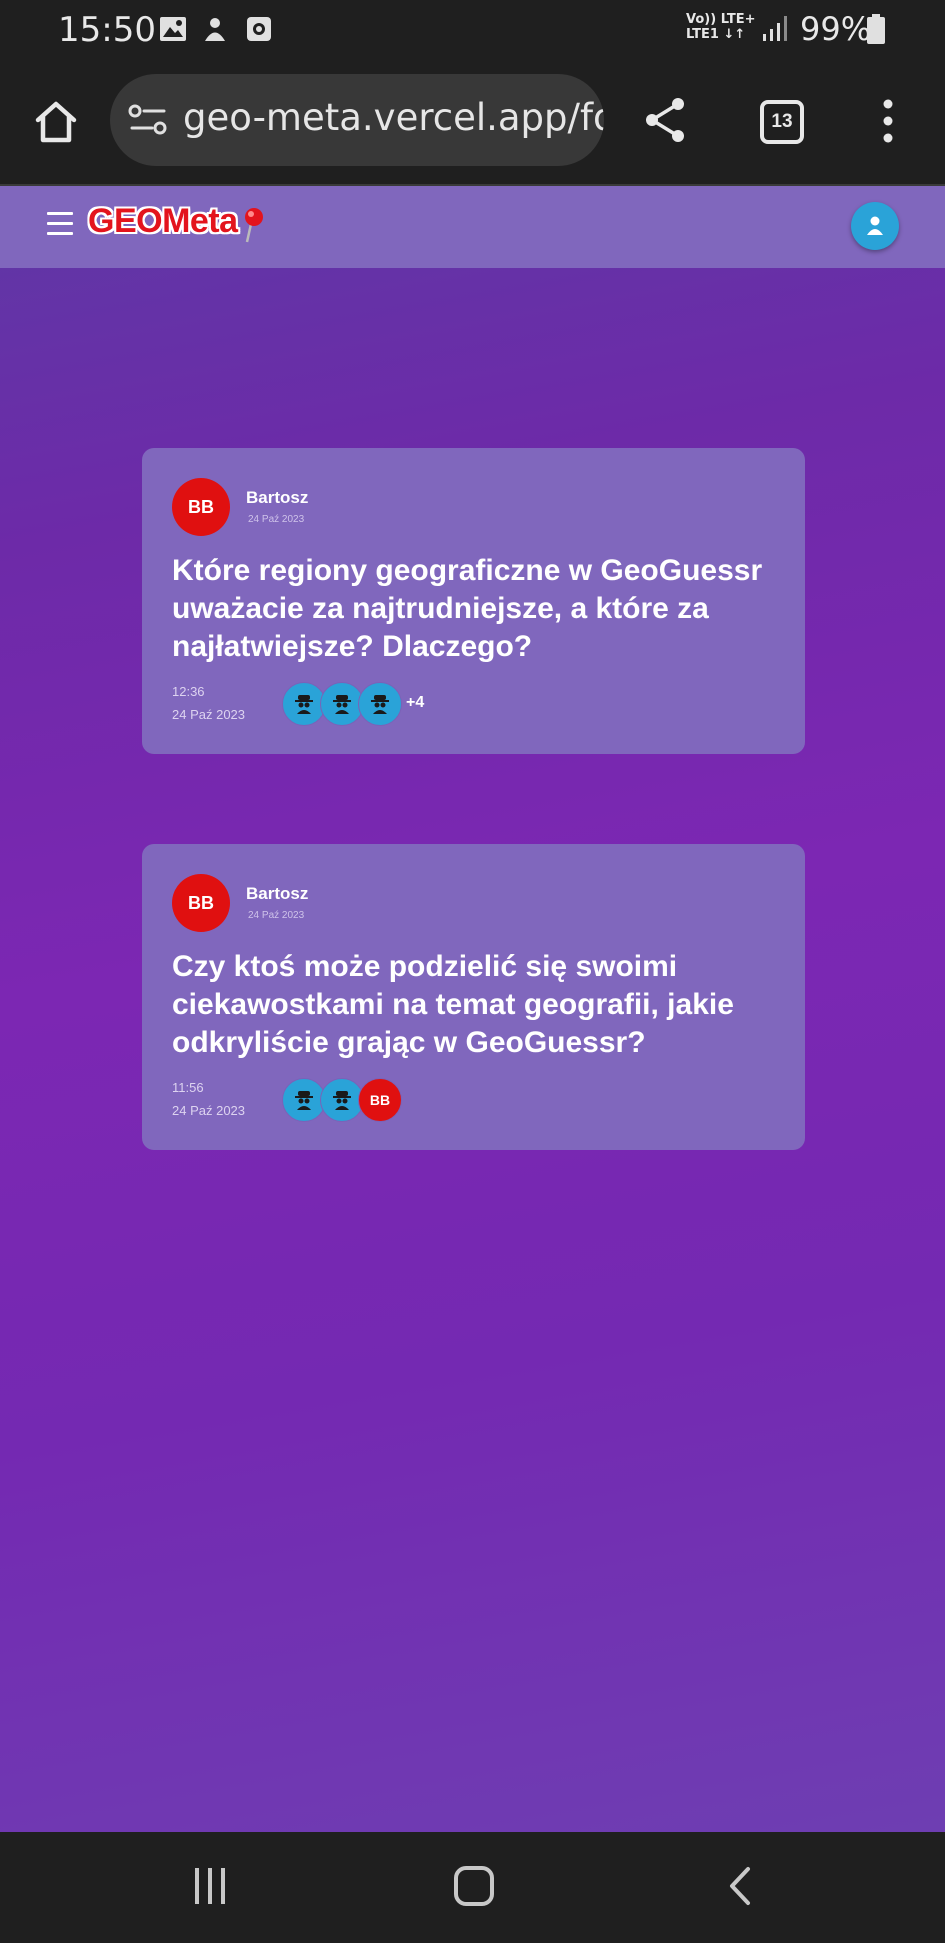  What do you see at coordinates (782, 122) in the screenshot?
I see `tabs-count-button: 13` at bounding box center [782, 122].